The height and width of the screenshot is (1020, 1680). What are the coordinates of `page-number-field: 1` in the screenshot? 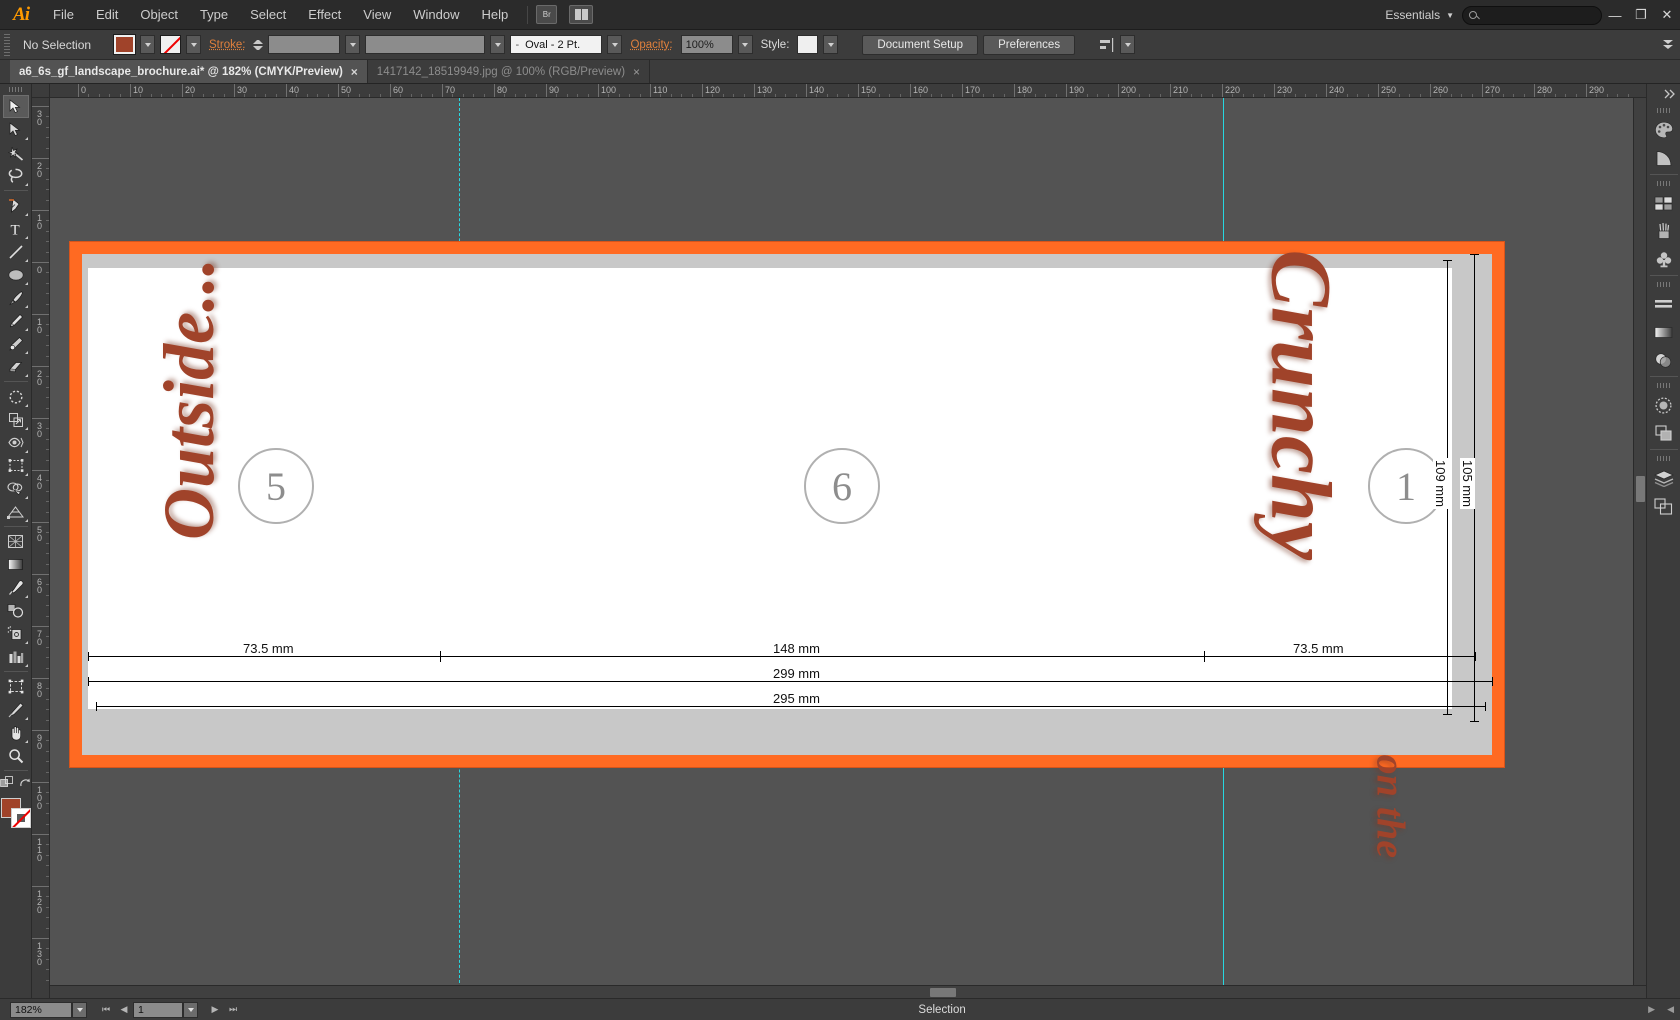 It's located at (158, 1009).